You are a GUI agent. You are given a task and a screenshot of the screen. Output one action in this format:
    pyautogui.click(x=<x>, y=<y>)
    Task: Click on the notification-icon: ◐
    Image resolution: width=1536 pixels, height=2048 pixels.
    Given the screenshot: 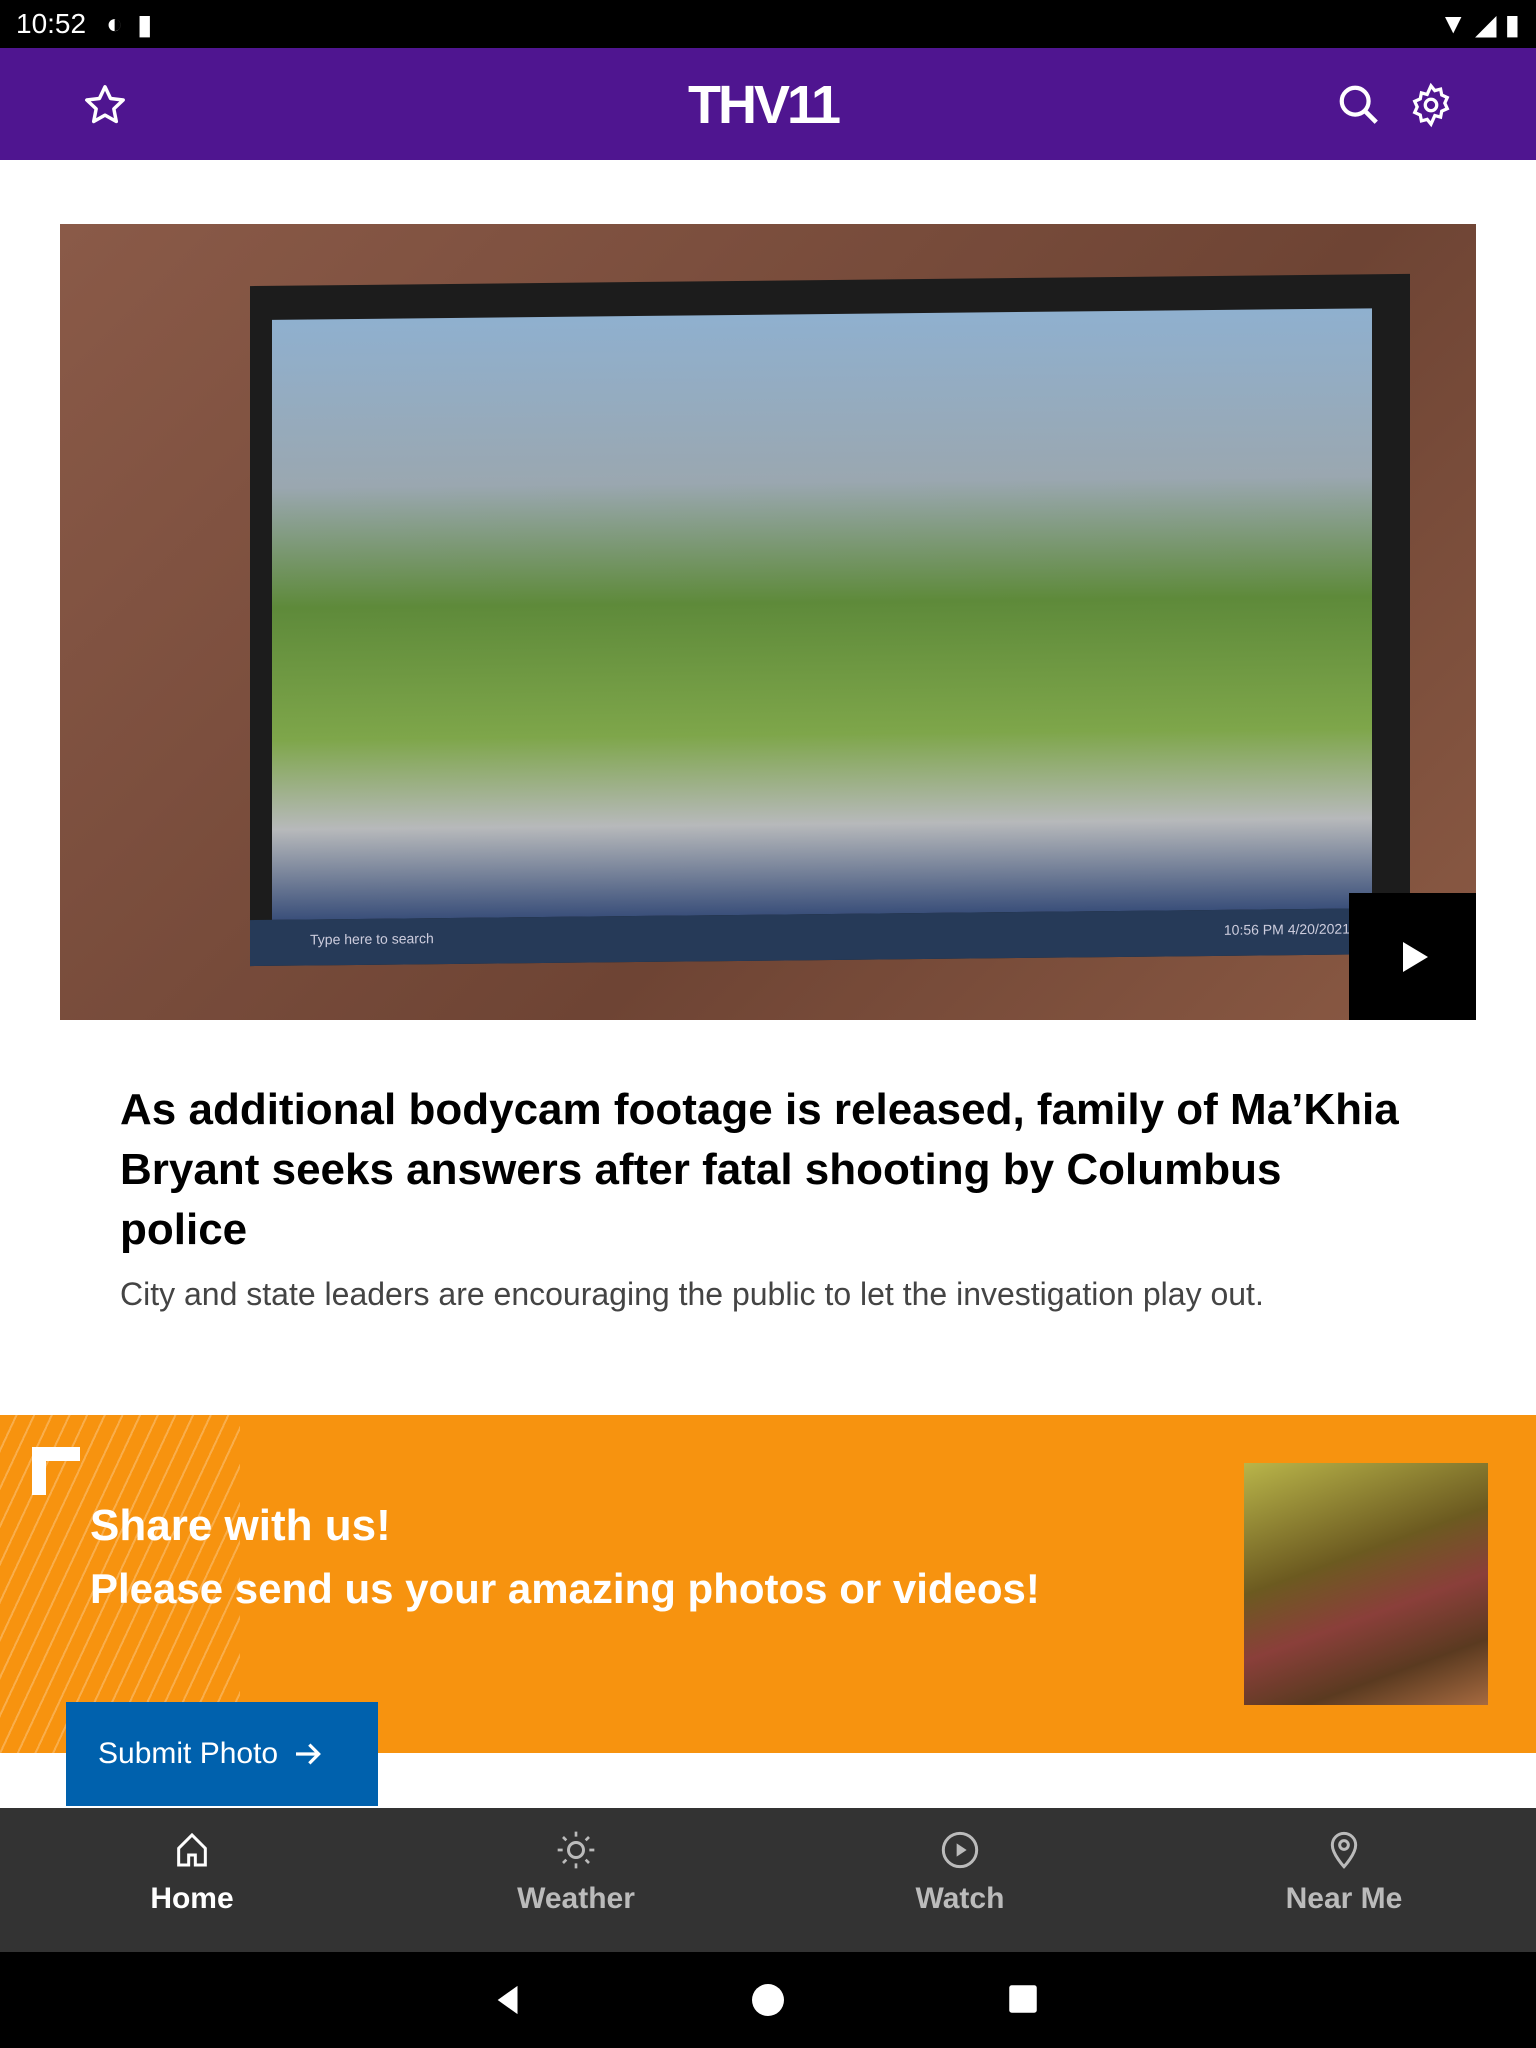 What is the action you would take?
    pyautogui.click(x=114, y=23)
    